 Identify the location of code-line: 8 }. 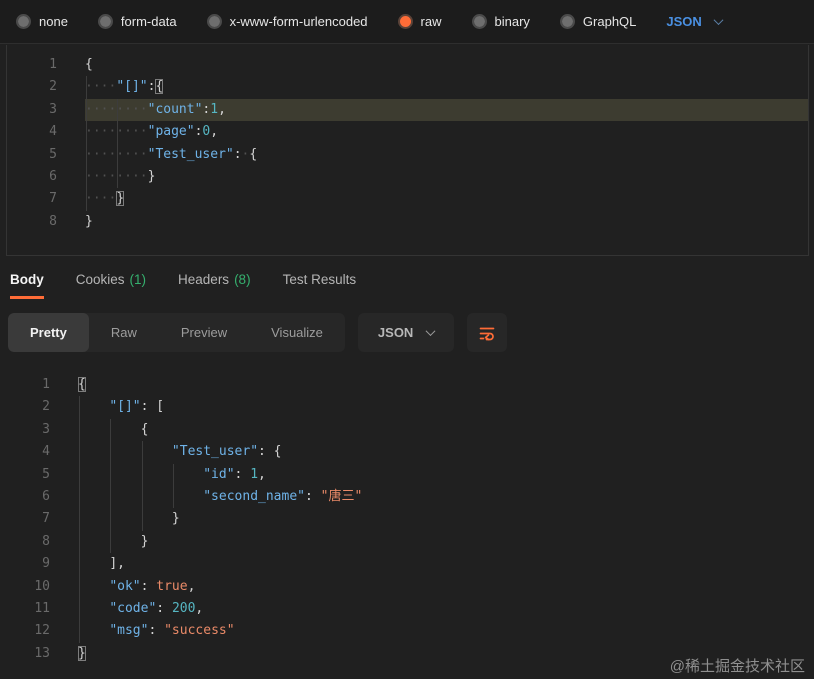
(407, 542).